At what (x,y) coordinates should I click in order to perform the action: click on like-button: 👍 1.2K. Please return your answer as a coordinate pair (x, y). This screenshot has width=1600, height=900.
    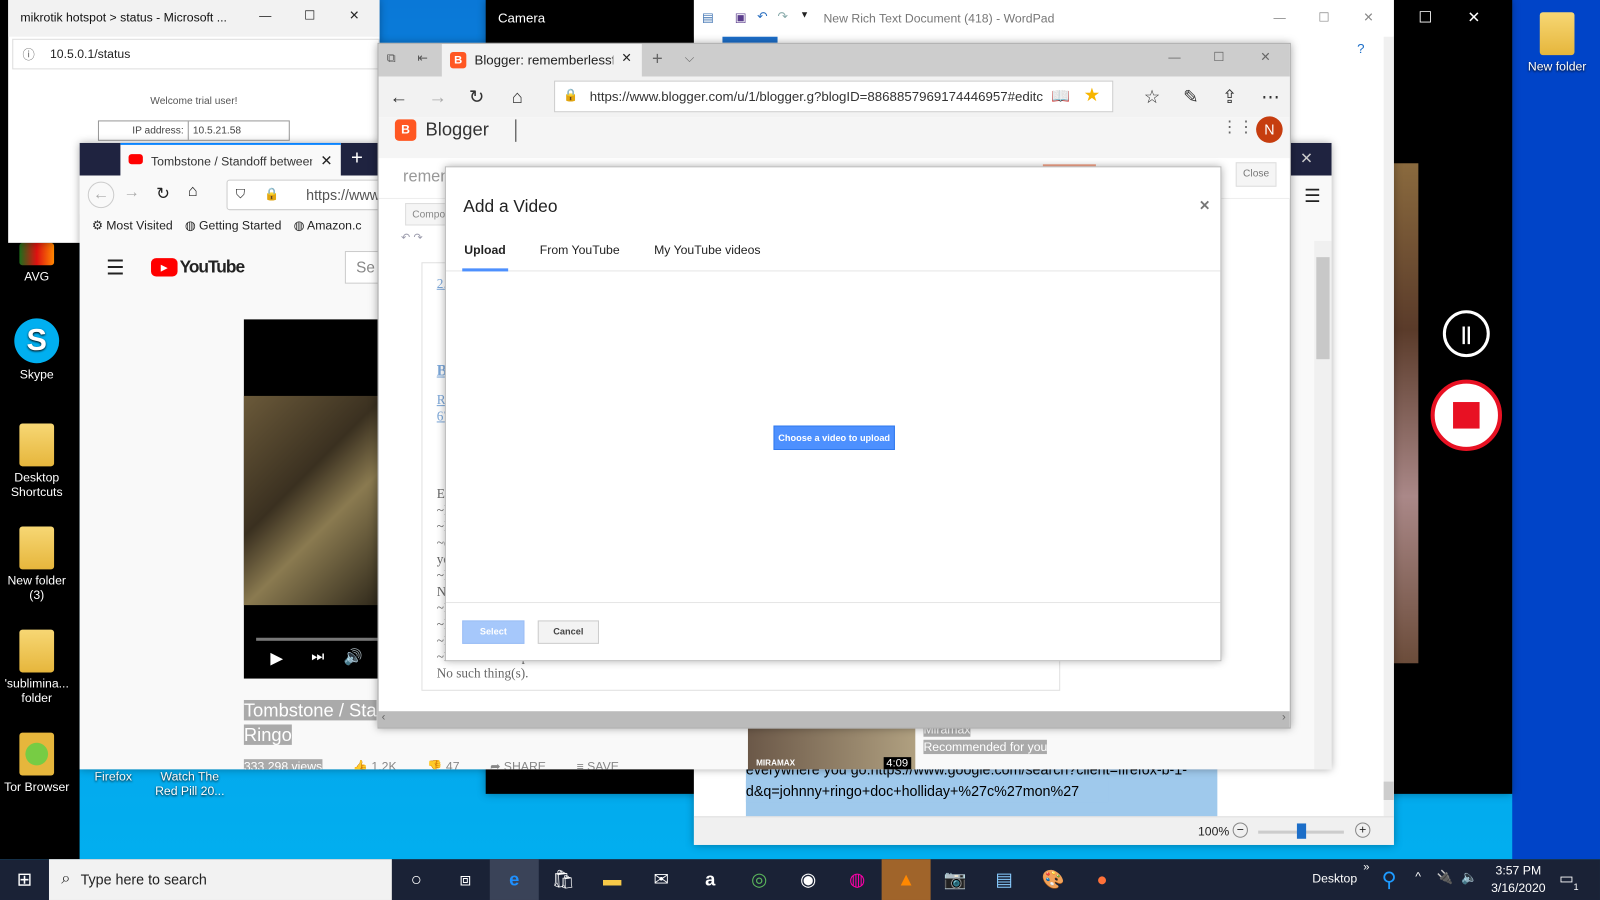
    Looking at the image, I should click on (375, 764).